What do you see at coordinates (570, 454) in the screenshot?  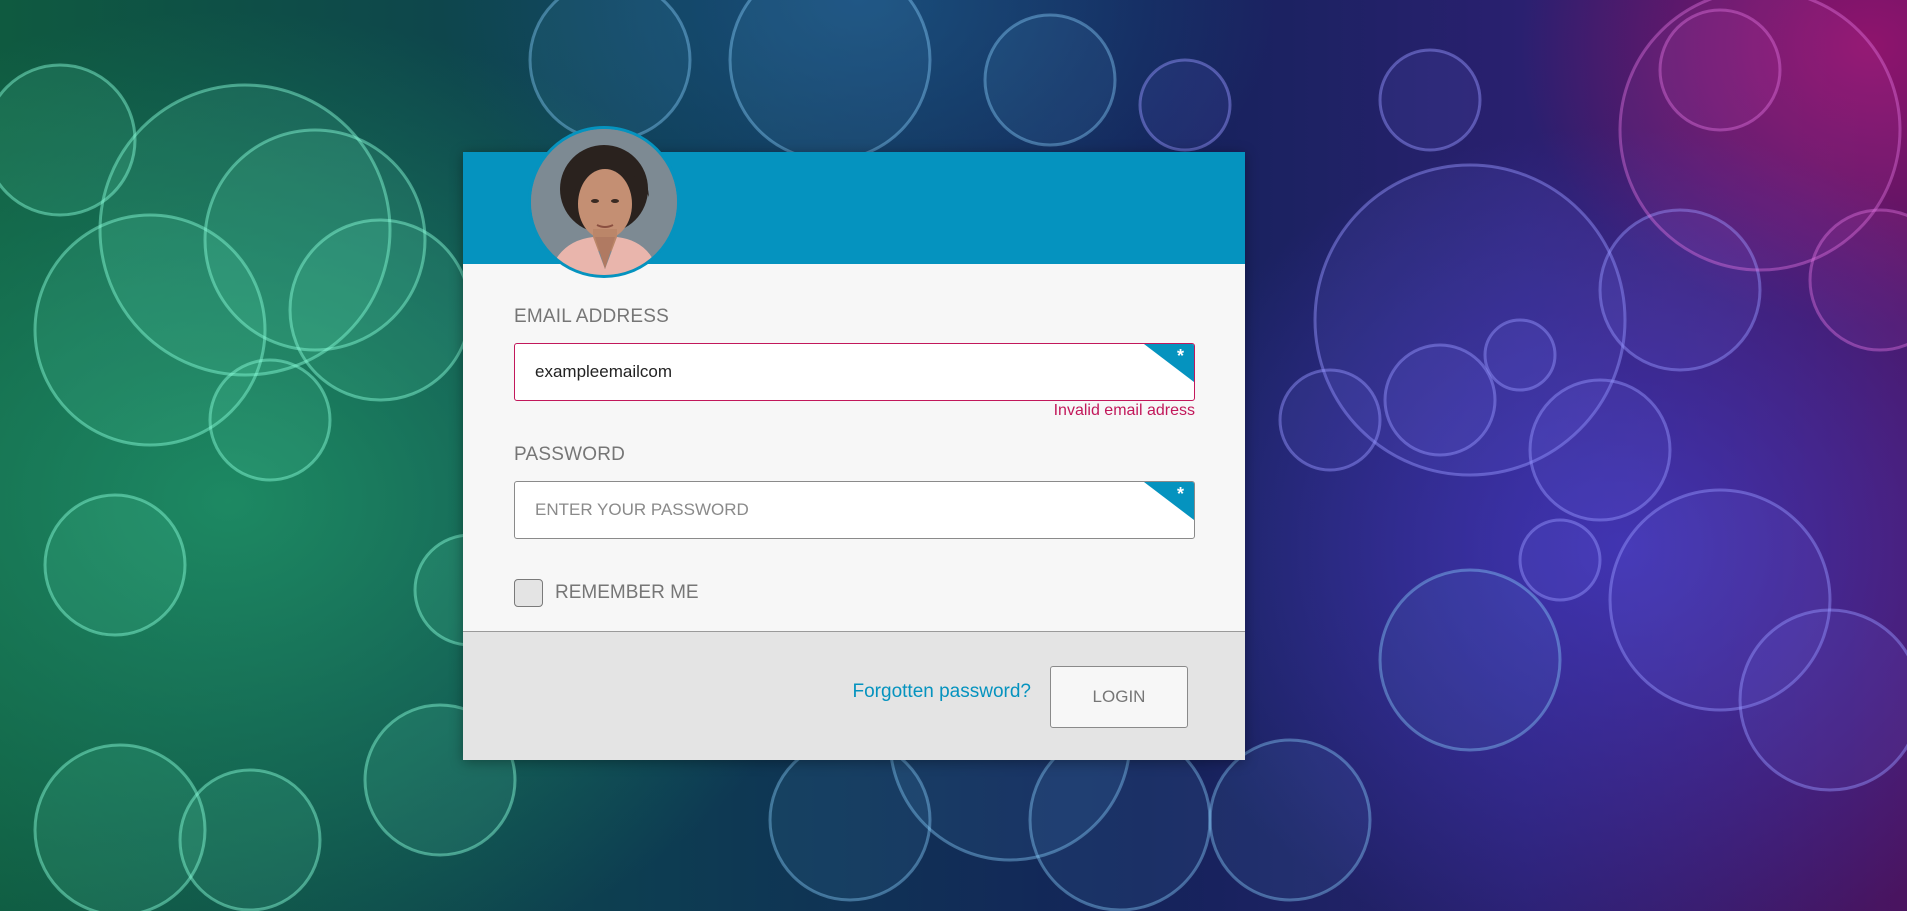 I see `password-label: PASSWORD` at bounding box center [570, 454].